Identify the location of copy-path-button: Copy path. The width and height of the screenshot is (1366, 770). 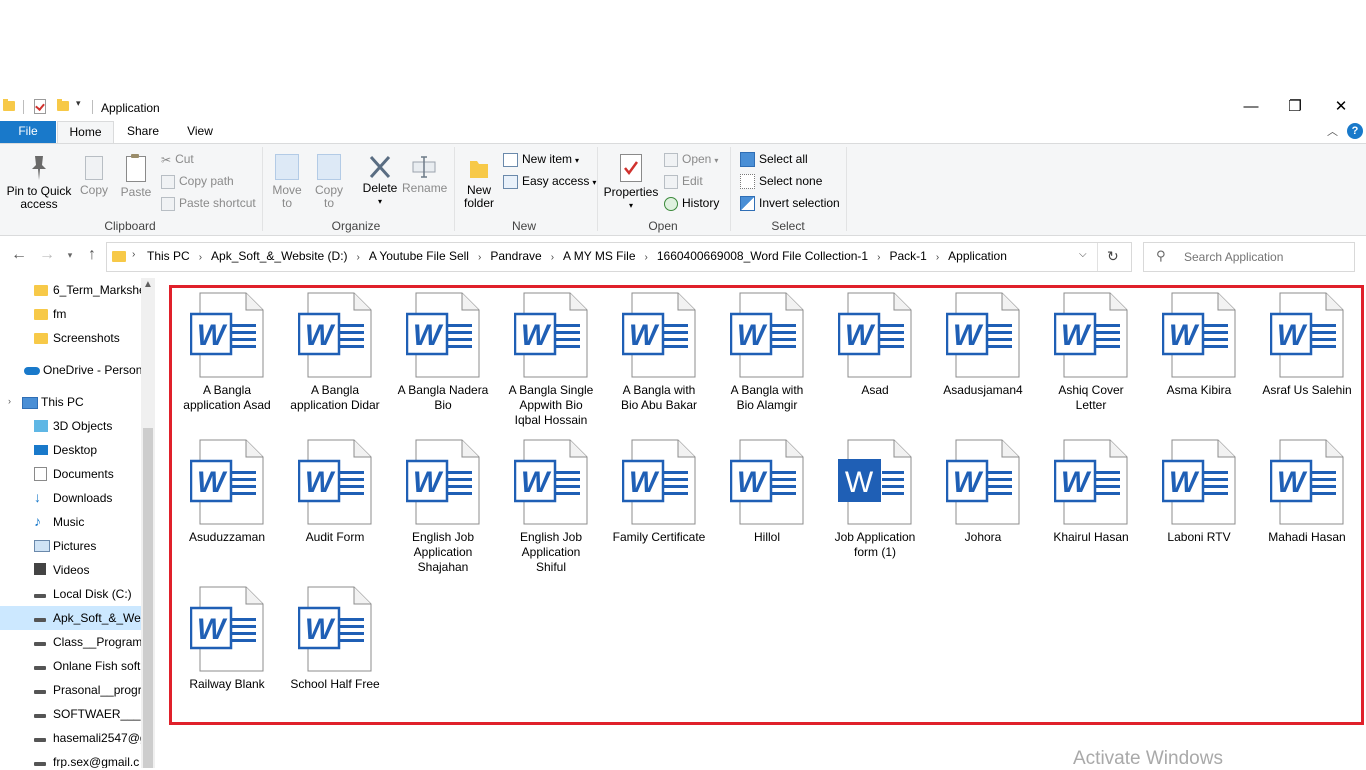
(197, 182).